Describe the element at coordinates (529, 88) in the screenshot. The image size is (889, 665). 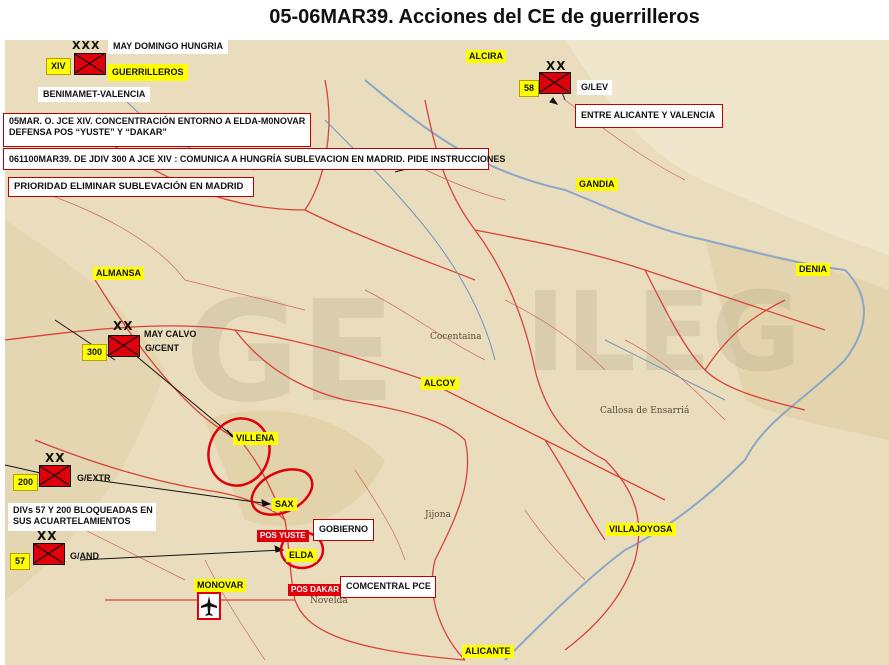
I see `u58-number: 58` at that location.